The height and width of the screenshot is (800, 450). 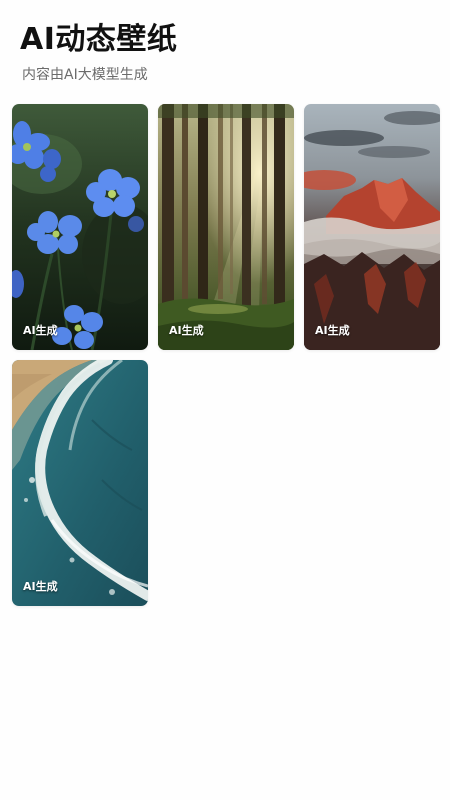 I want to click on wallpaper-card-blue-flowers: AI生成, so click(x=80, y=227).